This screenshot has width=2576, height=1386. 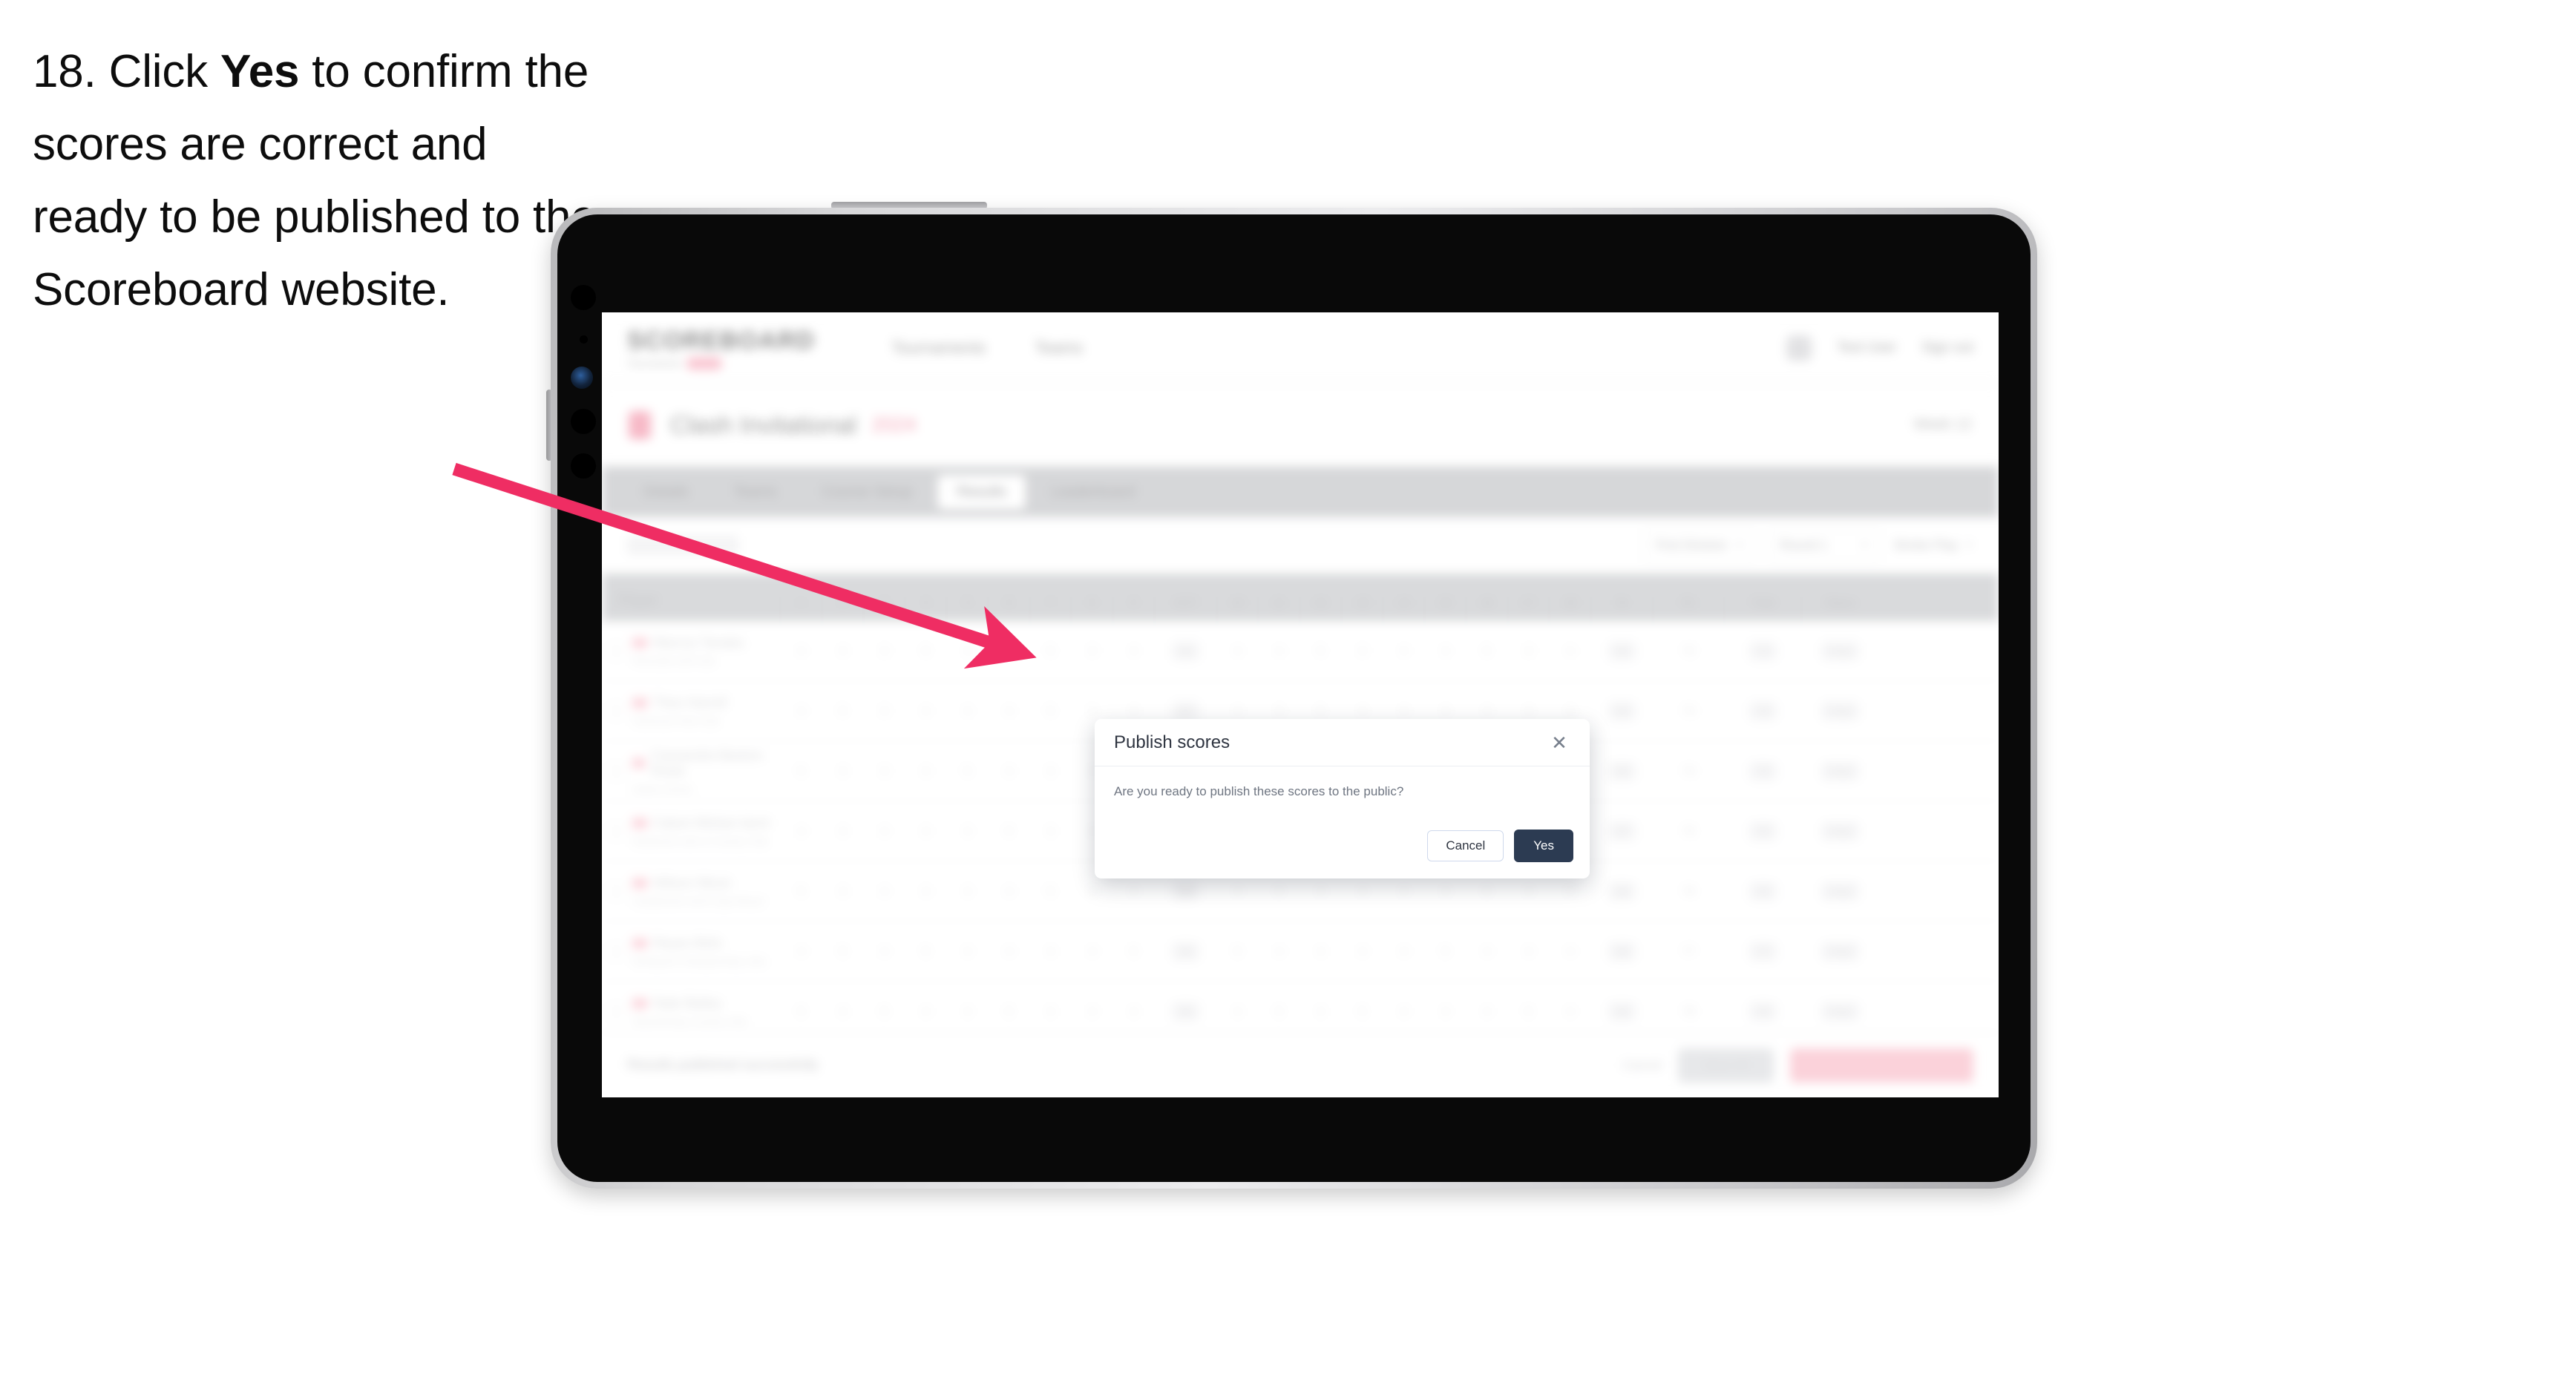 What do you see at coordinates (1799, 348) in the screenshot?
I see `avatar` at bounding box center [1799, 348].